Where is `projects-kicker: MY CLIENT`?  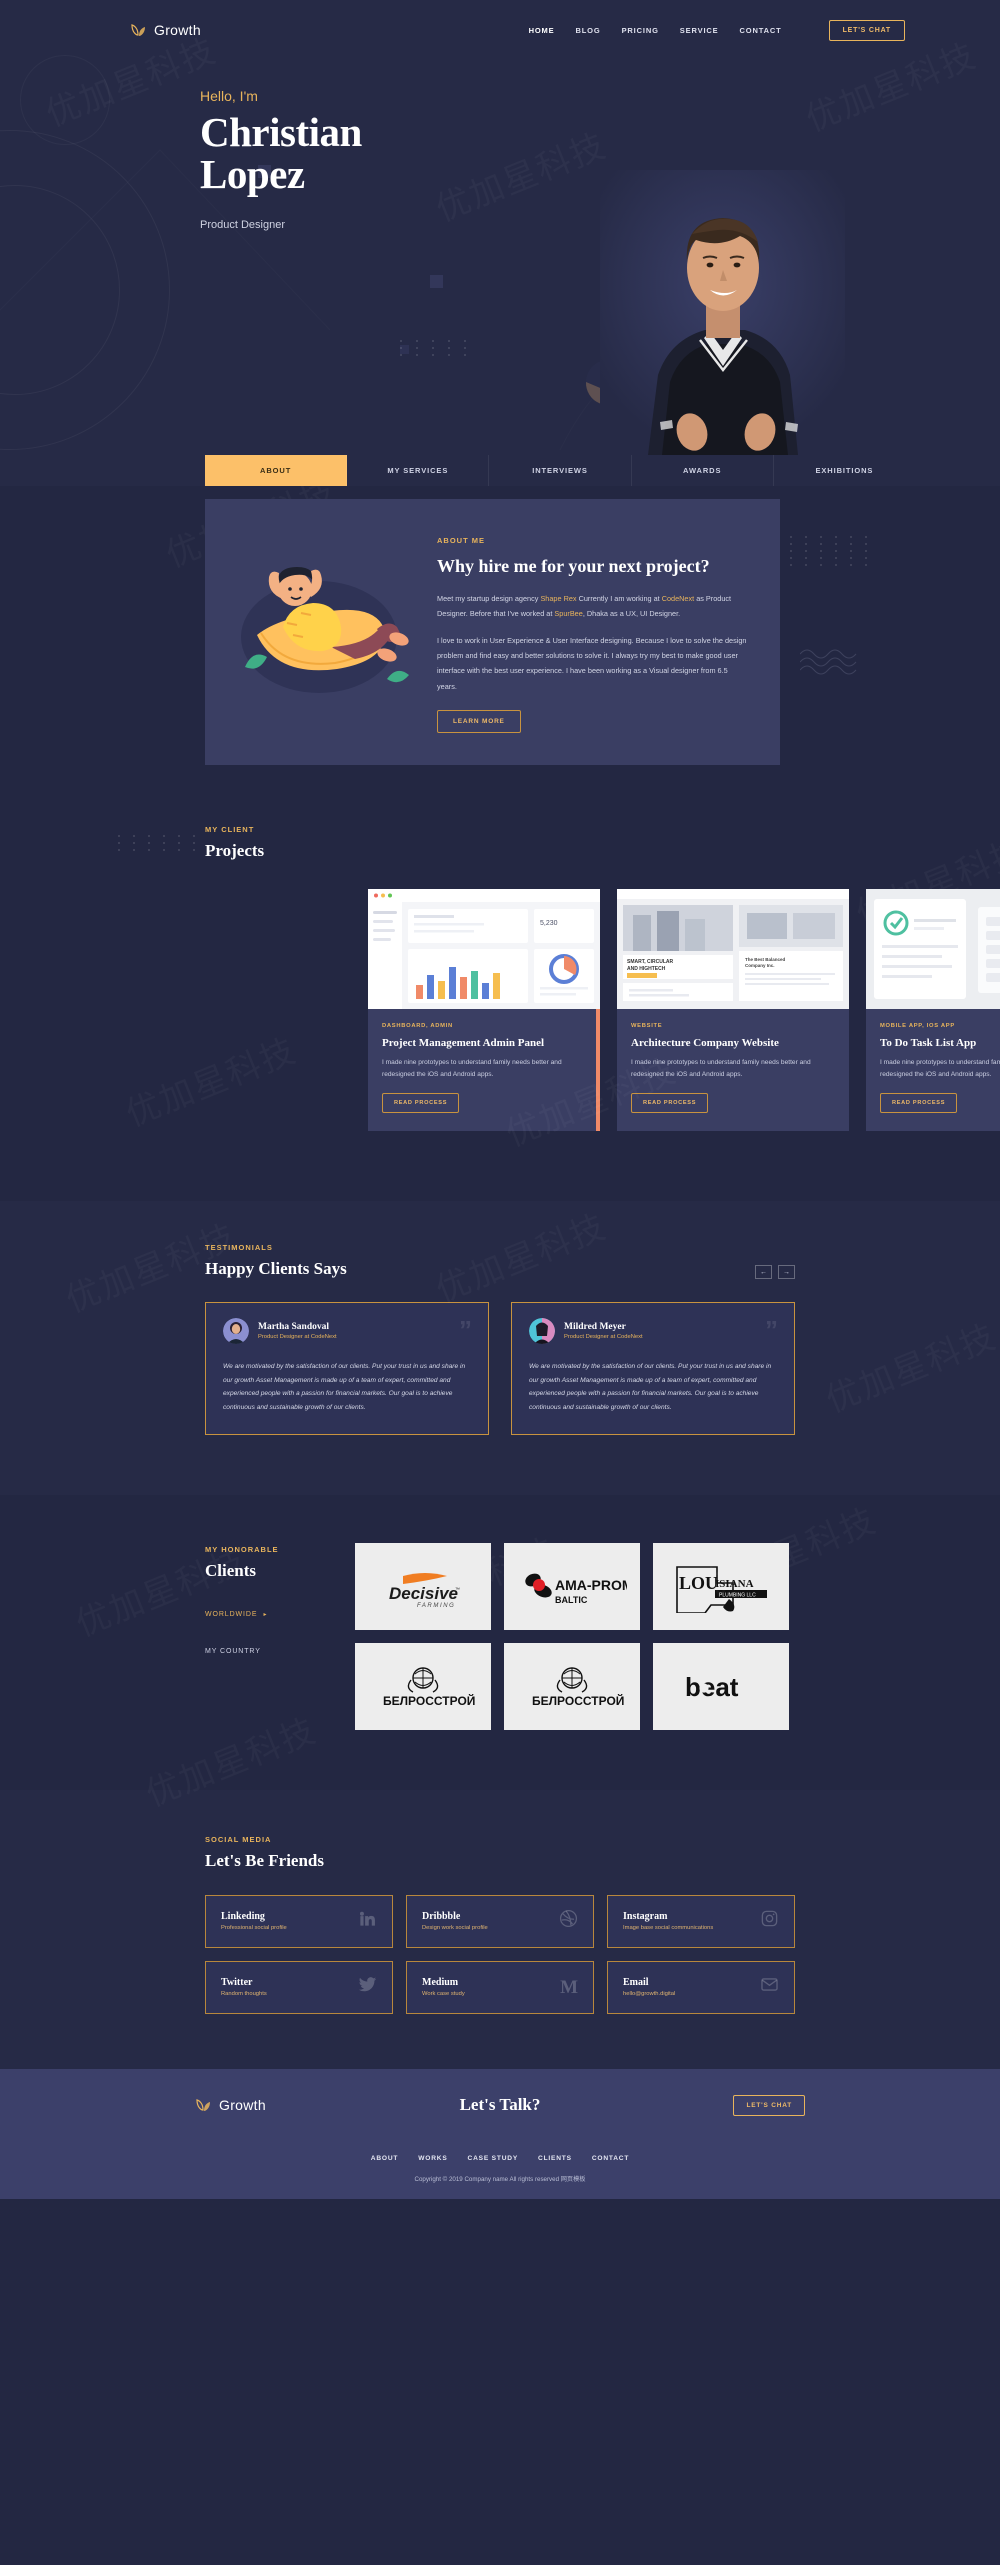
projects-kicker: MY CLIENT is located at coordinates (230, 829).